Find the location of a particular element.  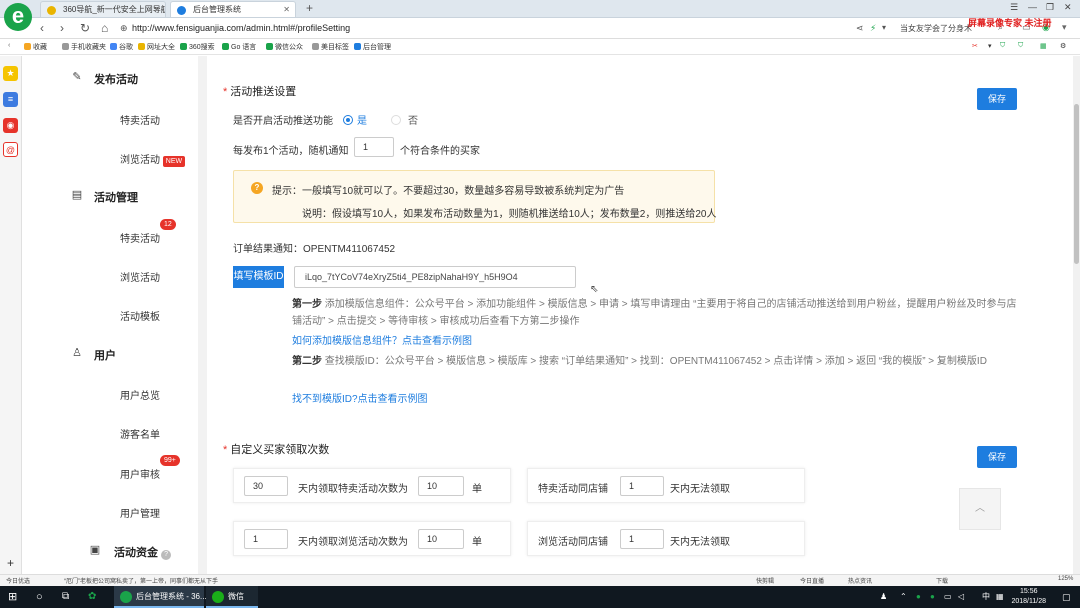

status-item: 下载 is located at coordinates (942, 580).